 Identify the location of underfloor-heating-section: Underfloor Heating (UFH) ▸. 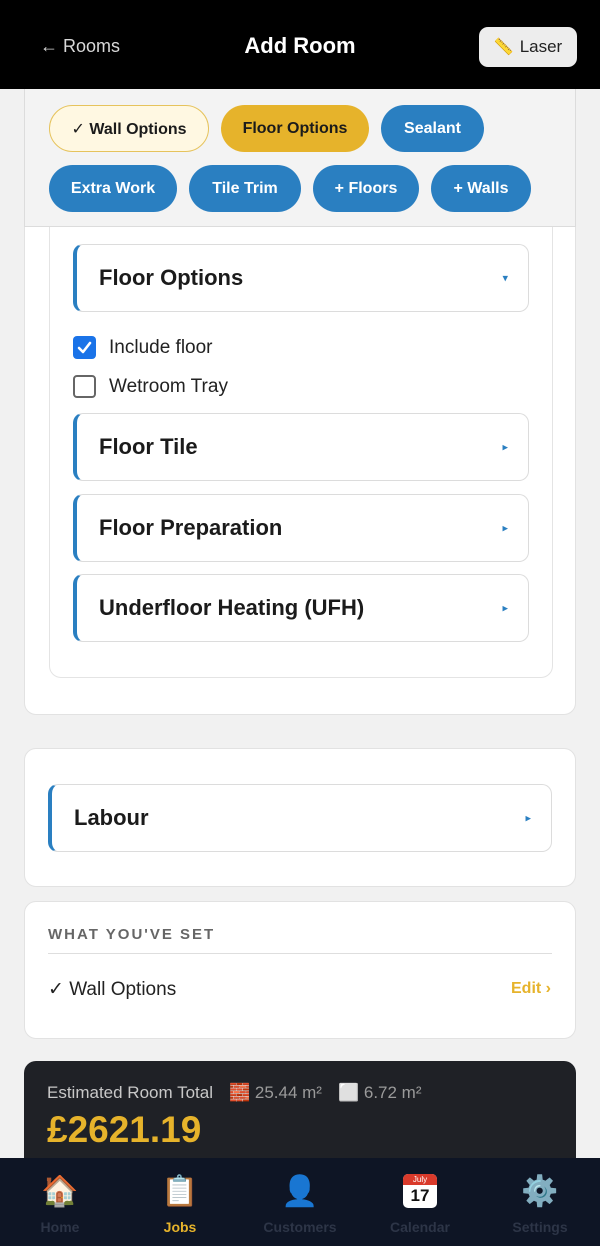
(301, 608).